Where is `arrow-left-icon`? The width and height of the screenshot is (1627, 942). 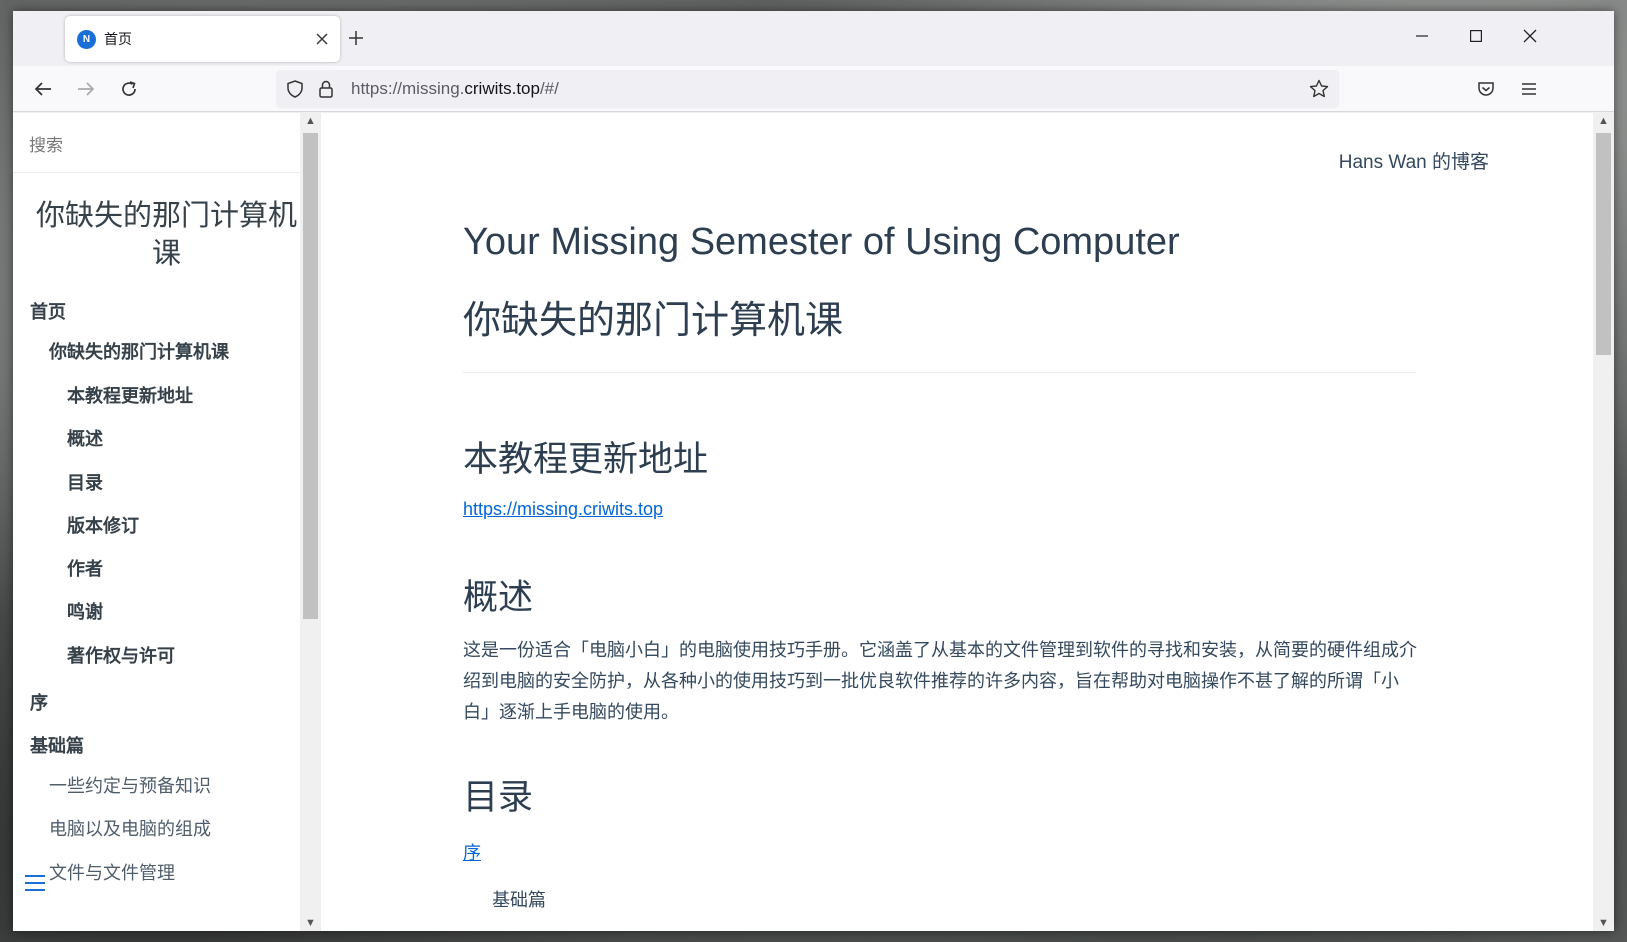
arrow-left-icon is located at coordinates (42, 89).